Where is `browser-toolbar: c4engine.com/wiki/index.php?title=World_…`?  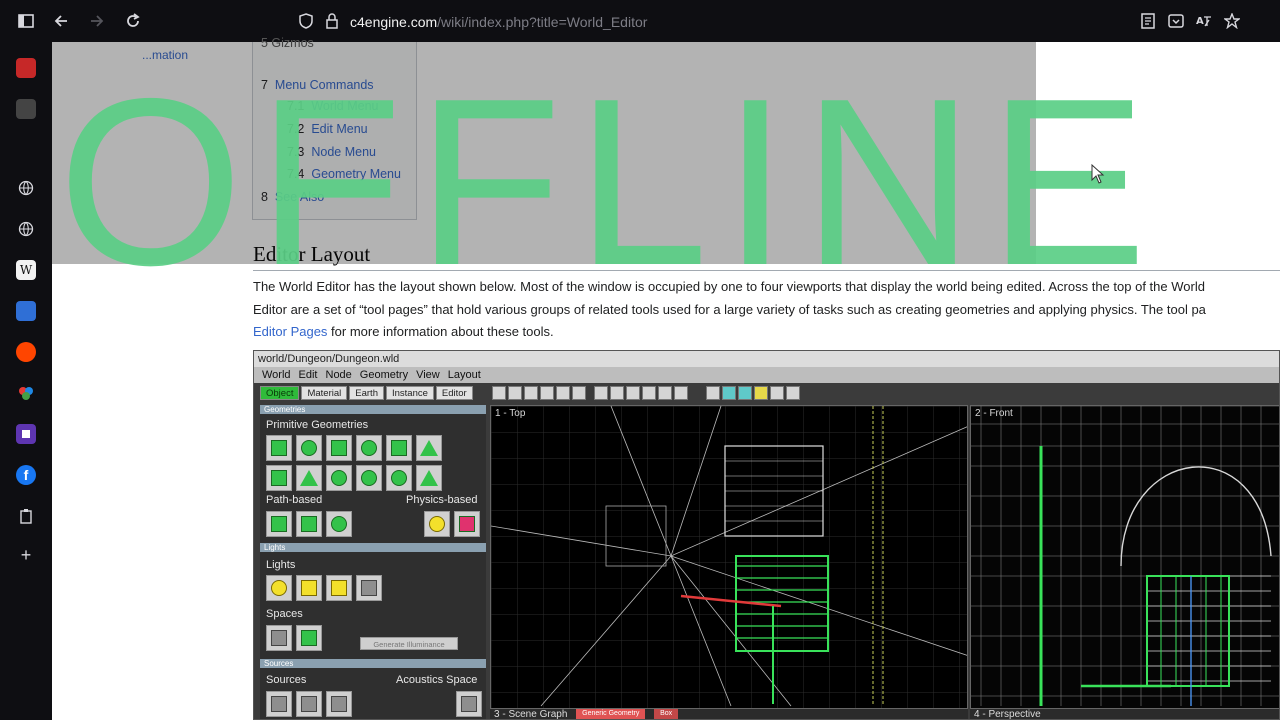 browser-toolbar: c4engine.com/wiki/index.php?title=World_… is located at coordinates (640, 21).